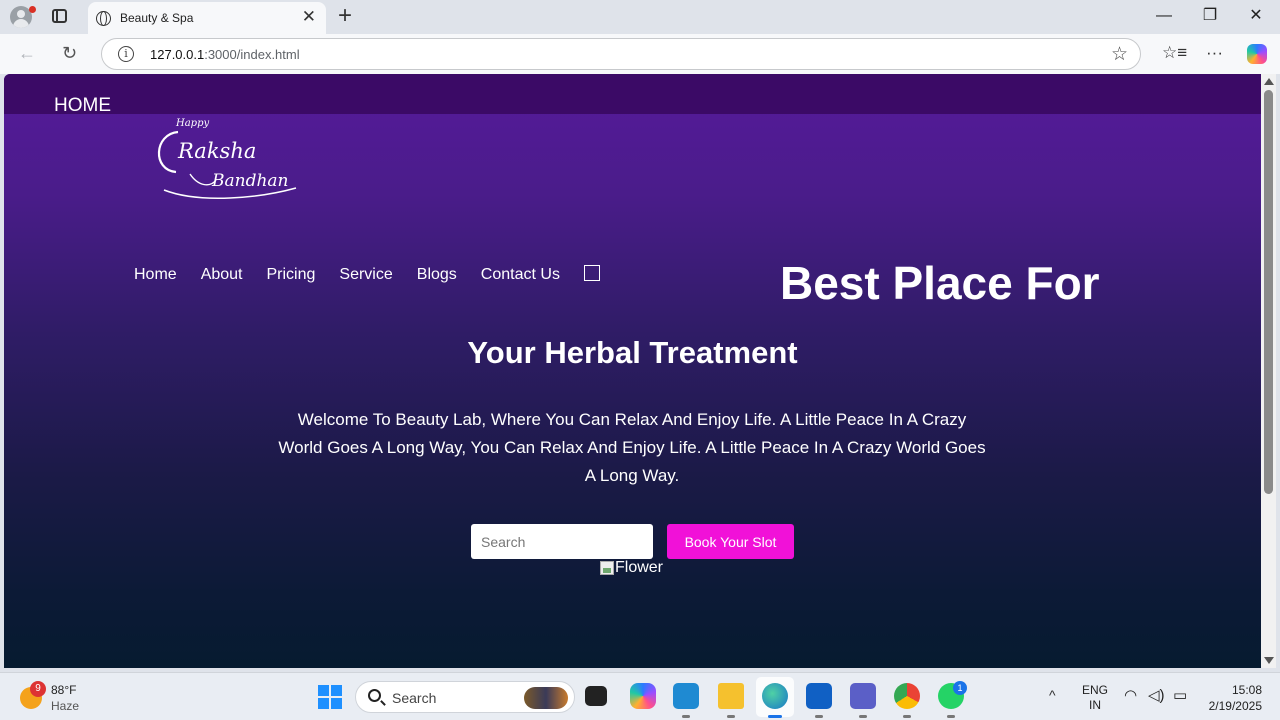 This screenshot has width=1280, height=720. What do you see at coordinates (59, 16) in the screenshot?
I see `tab-actions-icon` at bounding box center [59, 16].